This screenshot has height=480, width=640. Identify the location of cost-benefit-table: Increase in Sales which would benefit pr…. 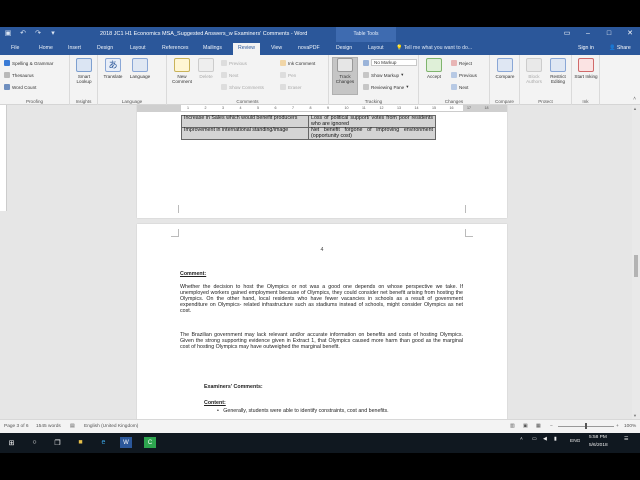
(308, 127).